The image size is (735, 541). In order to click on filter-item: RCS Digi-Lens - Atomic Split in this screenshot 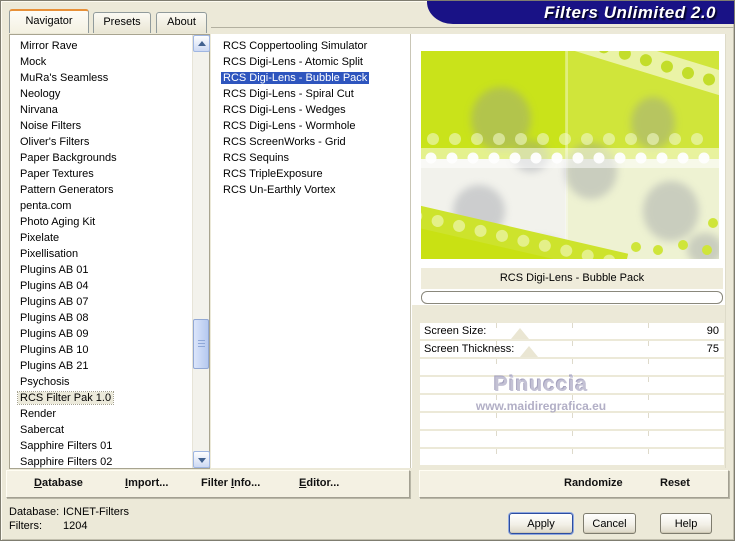, I will do `click(316, 62)`.